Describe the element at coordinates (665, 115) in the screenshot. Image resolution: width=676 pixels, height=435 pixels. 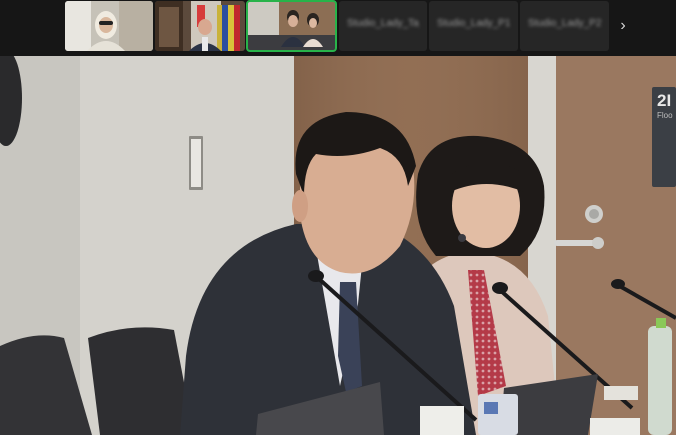
I see `room-floor-label: Floo` at that location.